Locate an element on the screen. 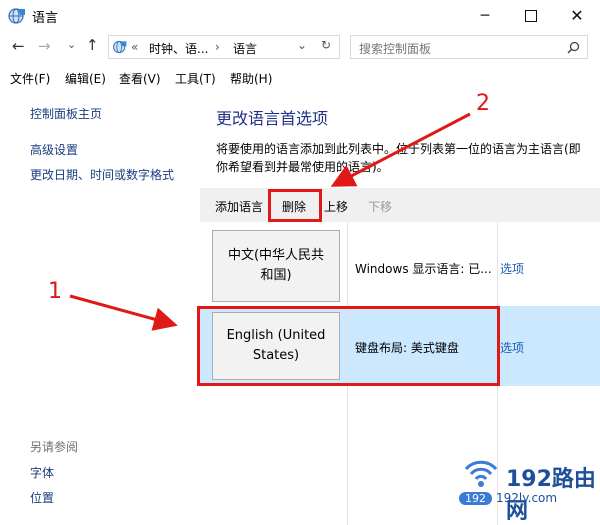  watermark-prefix: 192 is located at coordinates (475, 498).